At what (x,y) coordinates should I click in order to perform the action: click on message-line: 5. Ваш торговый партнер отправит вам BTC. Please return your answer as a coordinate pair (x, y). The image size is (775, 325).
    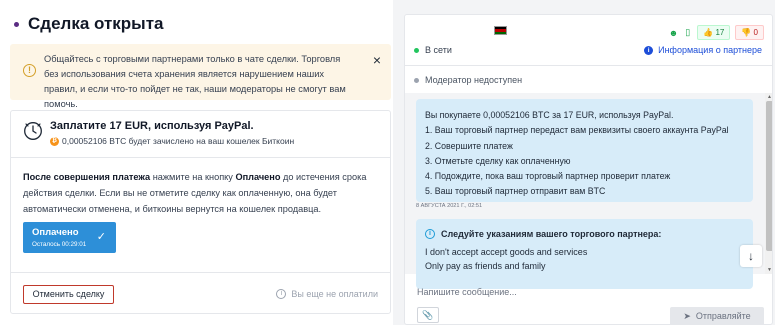
    Looking at the image, I should click on (515, 191).